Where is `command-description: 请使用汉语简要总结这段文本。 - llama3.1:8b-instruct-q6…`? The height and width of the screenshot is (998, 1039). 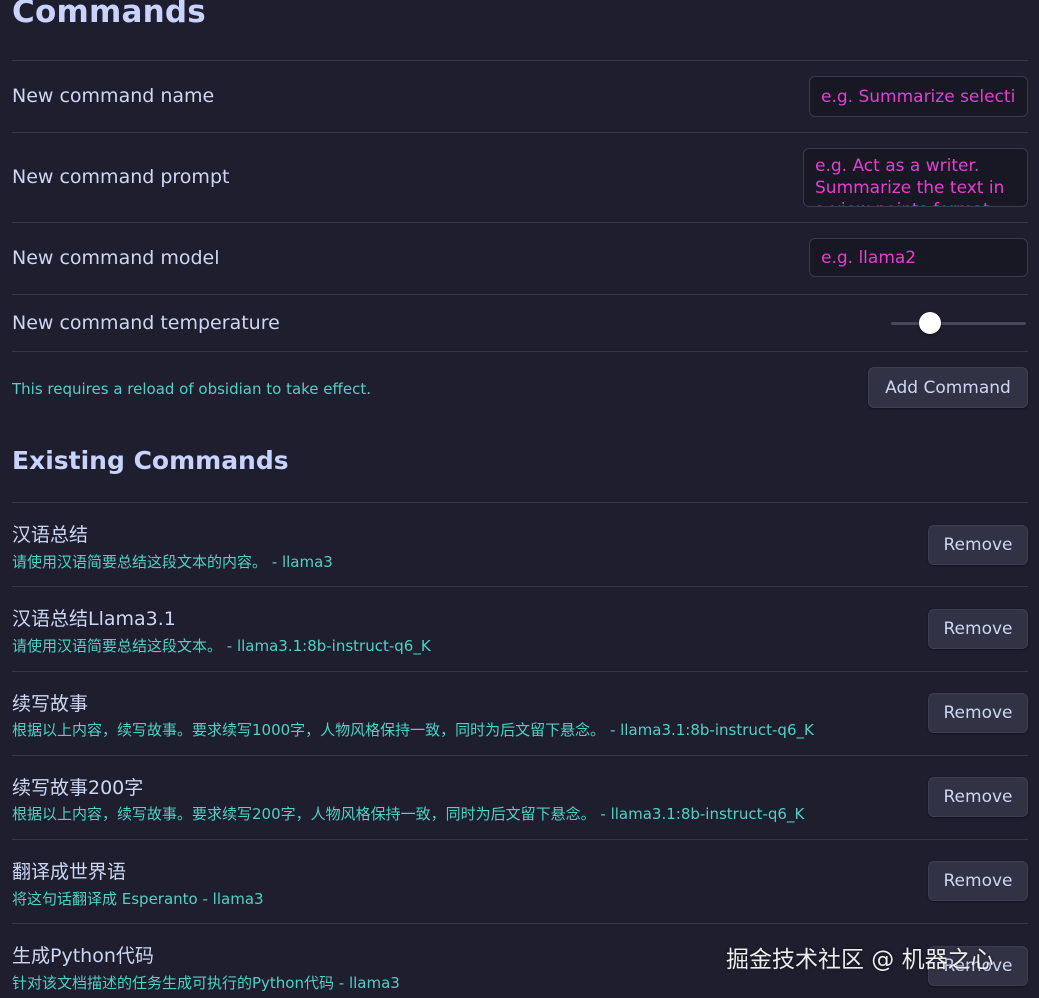
command-description: 请使用汉语简要总结这段文本。 - llama3.1:8b-instruct-q6… is located at coordinates (221, 646).